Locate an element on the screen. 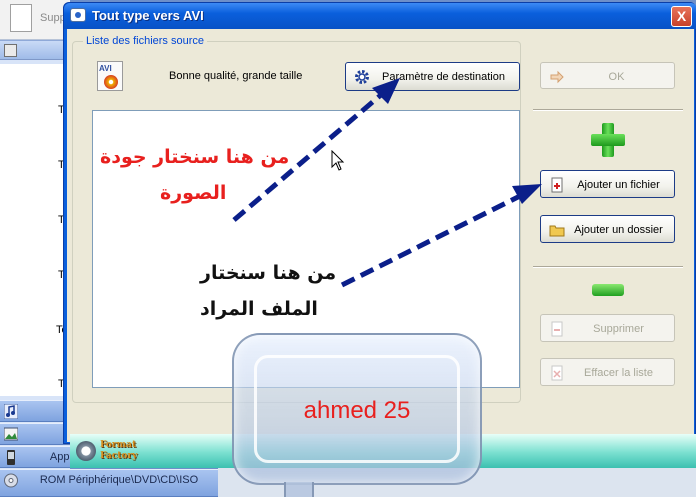  button-label: Supprimer is located at coordinates (618, 329).